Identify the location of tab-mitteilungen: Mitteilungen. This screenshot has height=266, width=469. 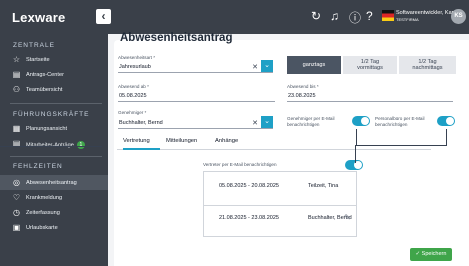
(181, 141).